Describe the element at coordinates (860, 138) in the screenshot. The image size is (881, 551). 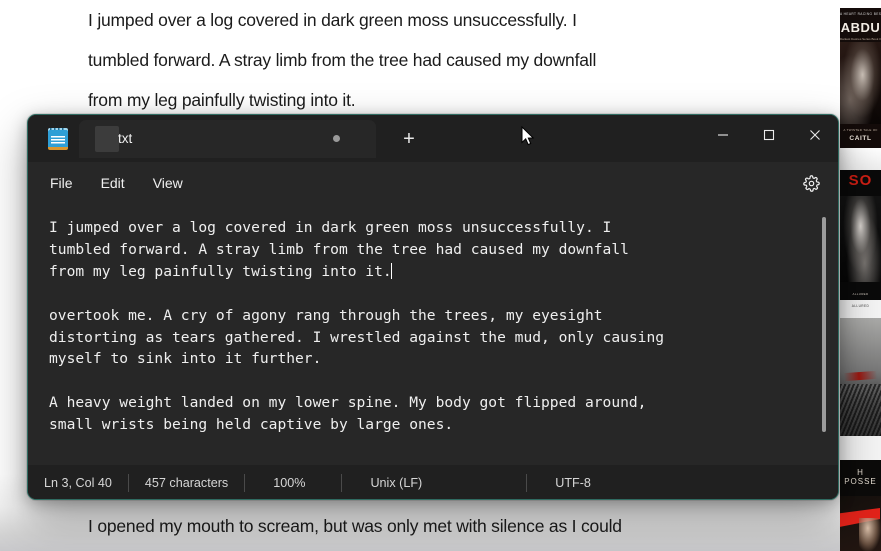
I see `cover-author: CAITL` at that location.